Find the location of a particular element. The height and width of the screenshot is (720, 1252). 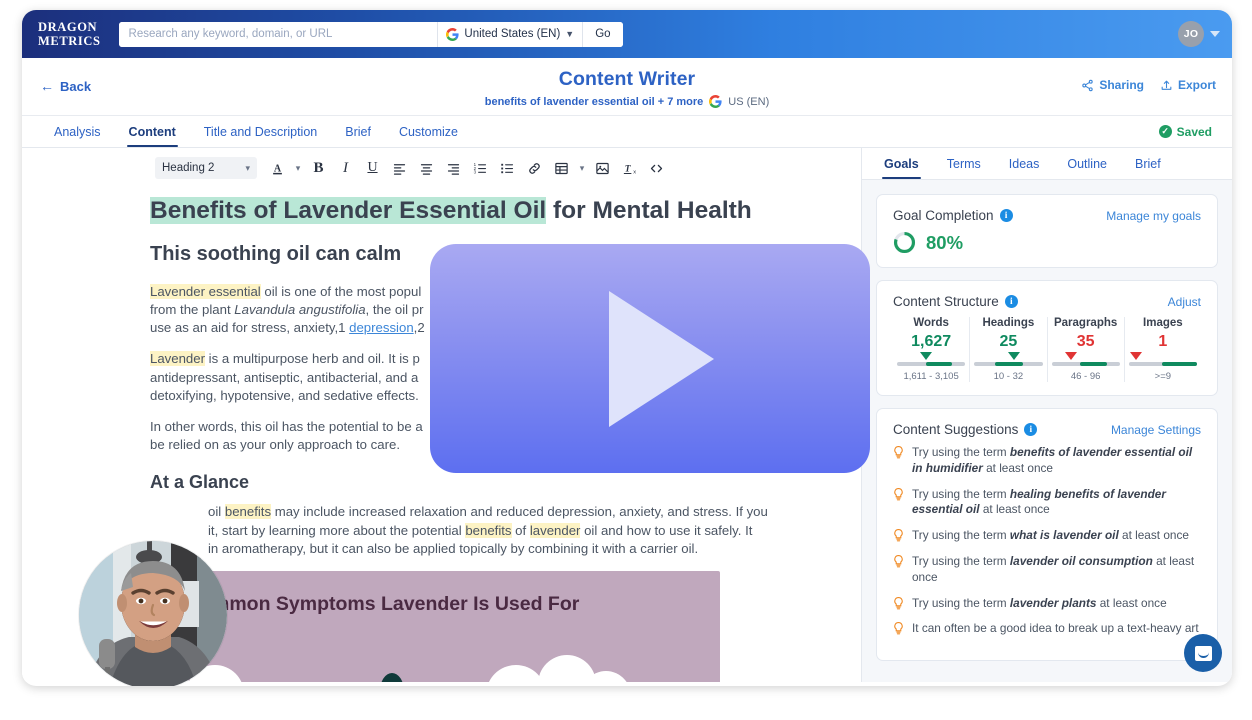

clear-format-icon: Tx is located at coordinates (629, 168).